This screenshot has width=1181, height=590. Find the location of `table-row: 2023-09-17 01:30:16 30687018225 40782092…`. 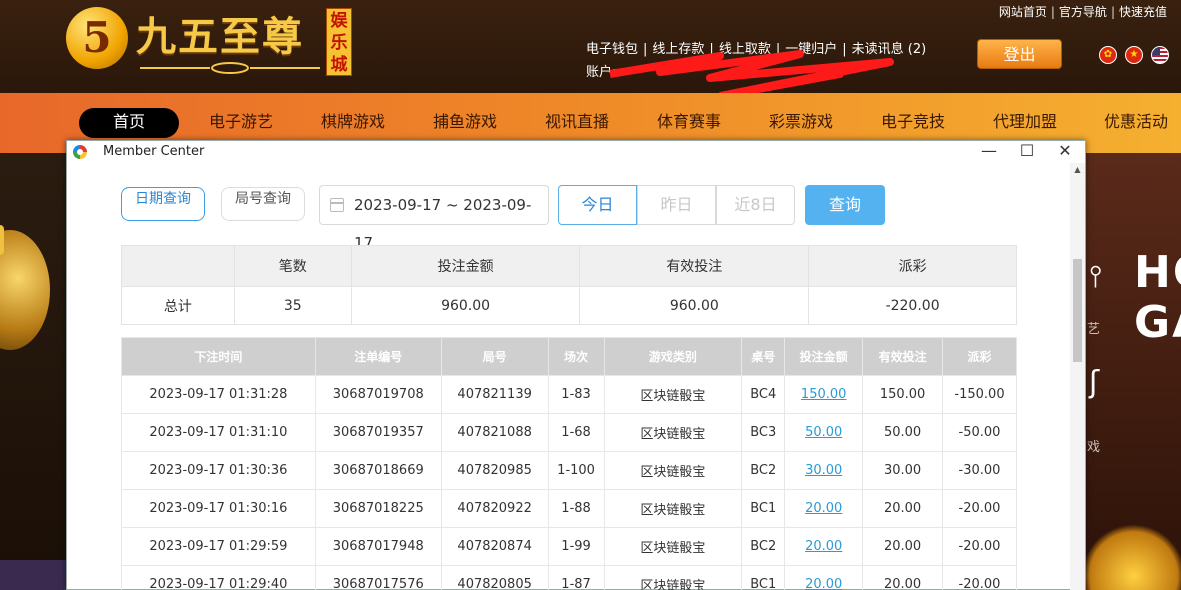

table-row: 2023-09-17 01:30:16 30687018225 40782092… is located at coordinates (569, 508).